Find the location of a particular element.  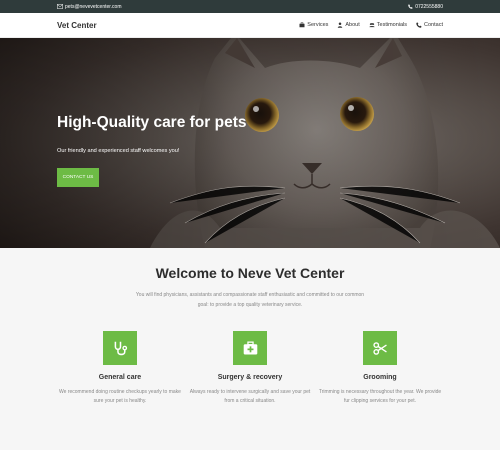

briefcase-icon is located at coordinates (302, 25).